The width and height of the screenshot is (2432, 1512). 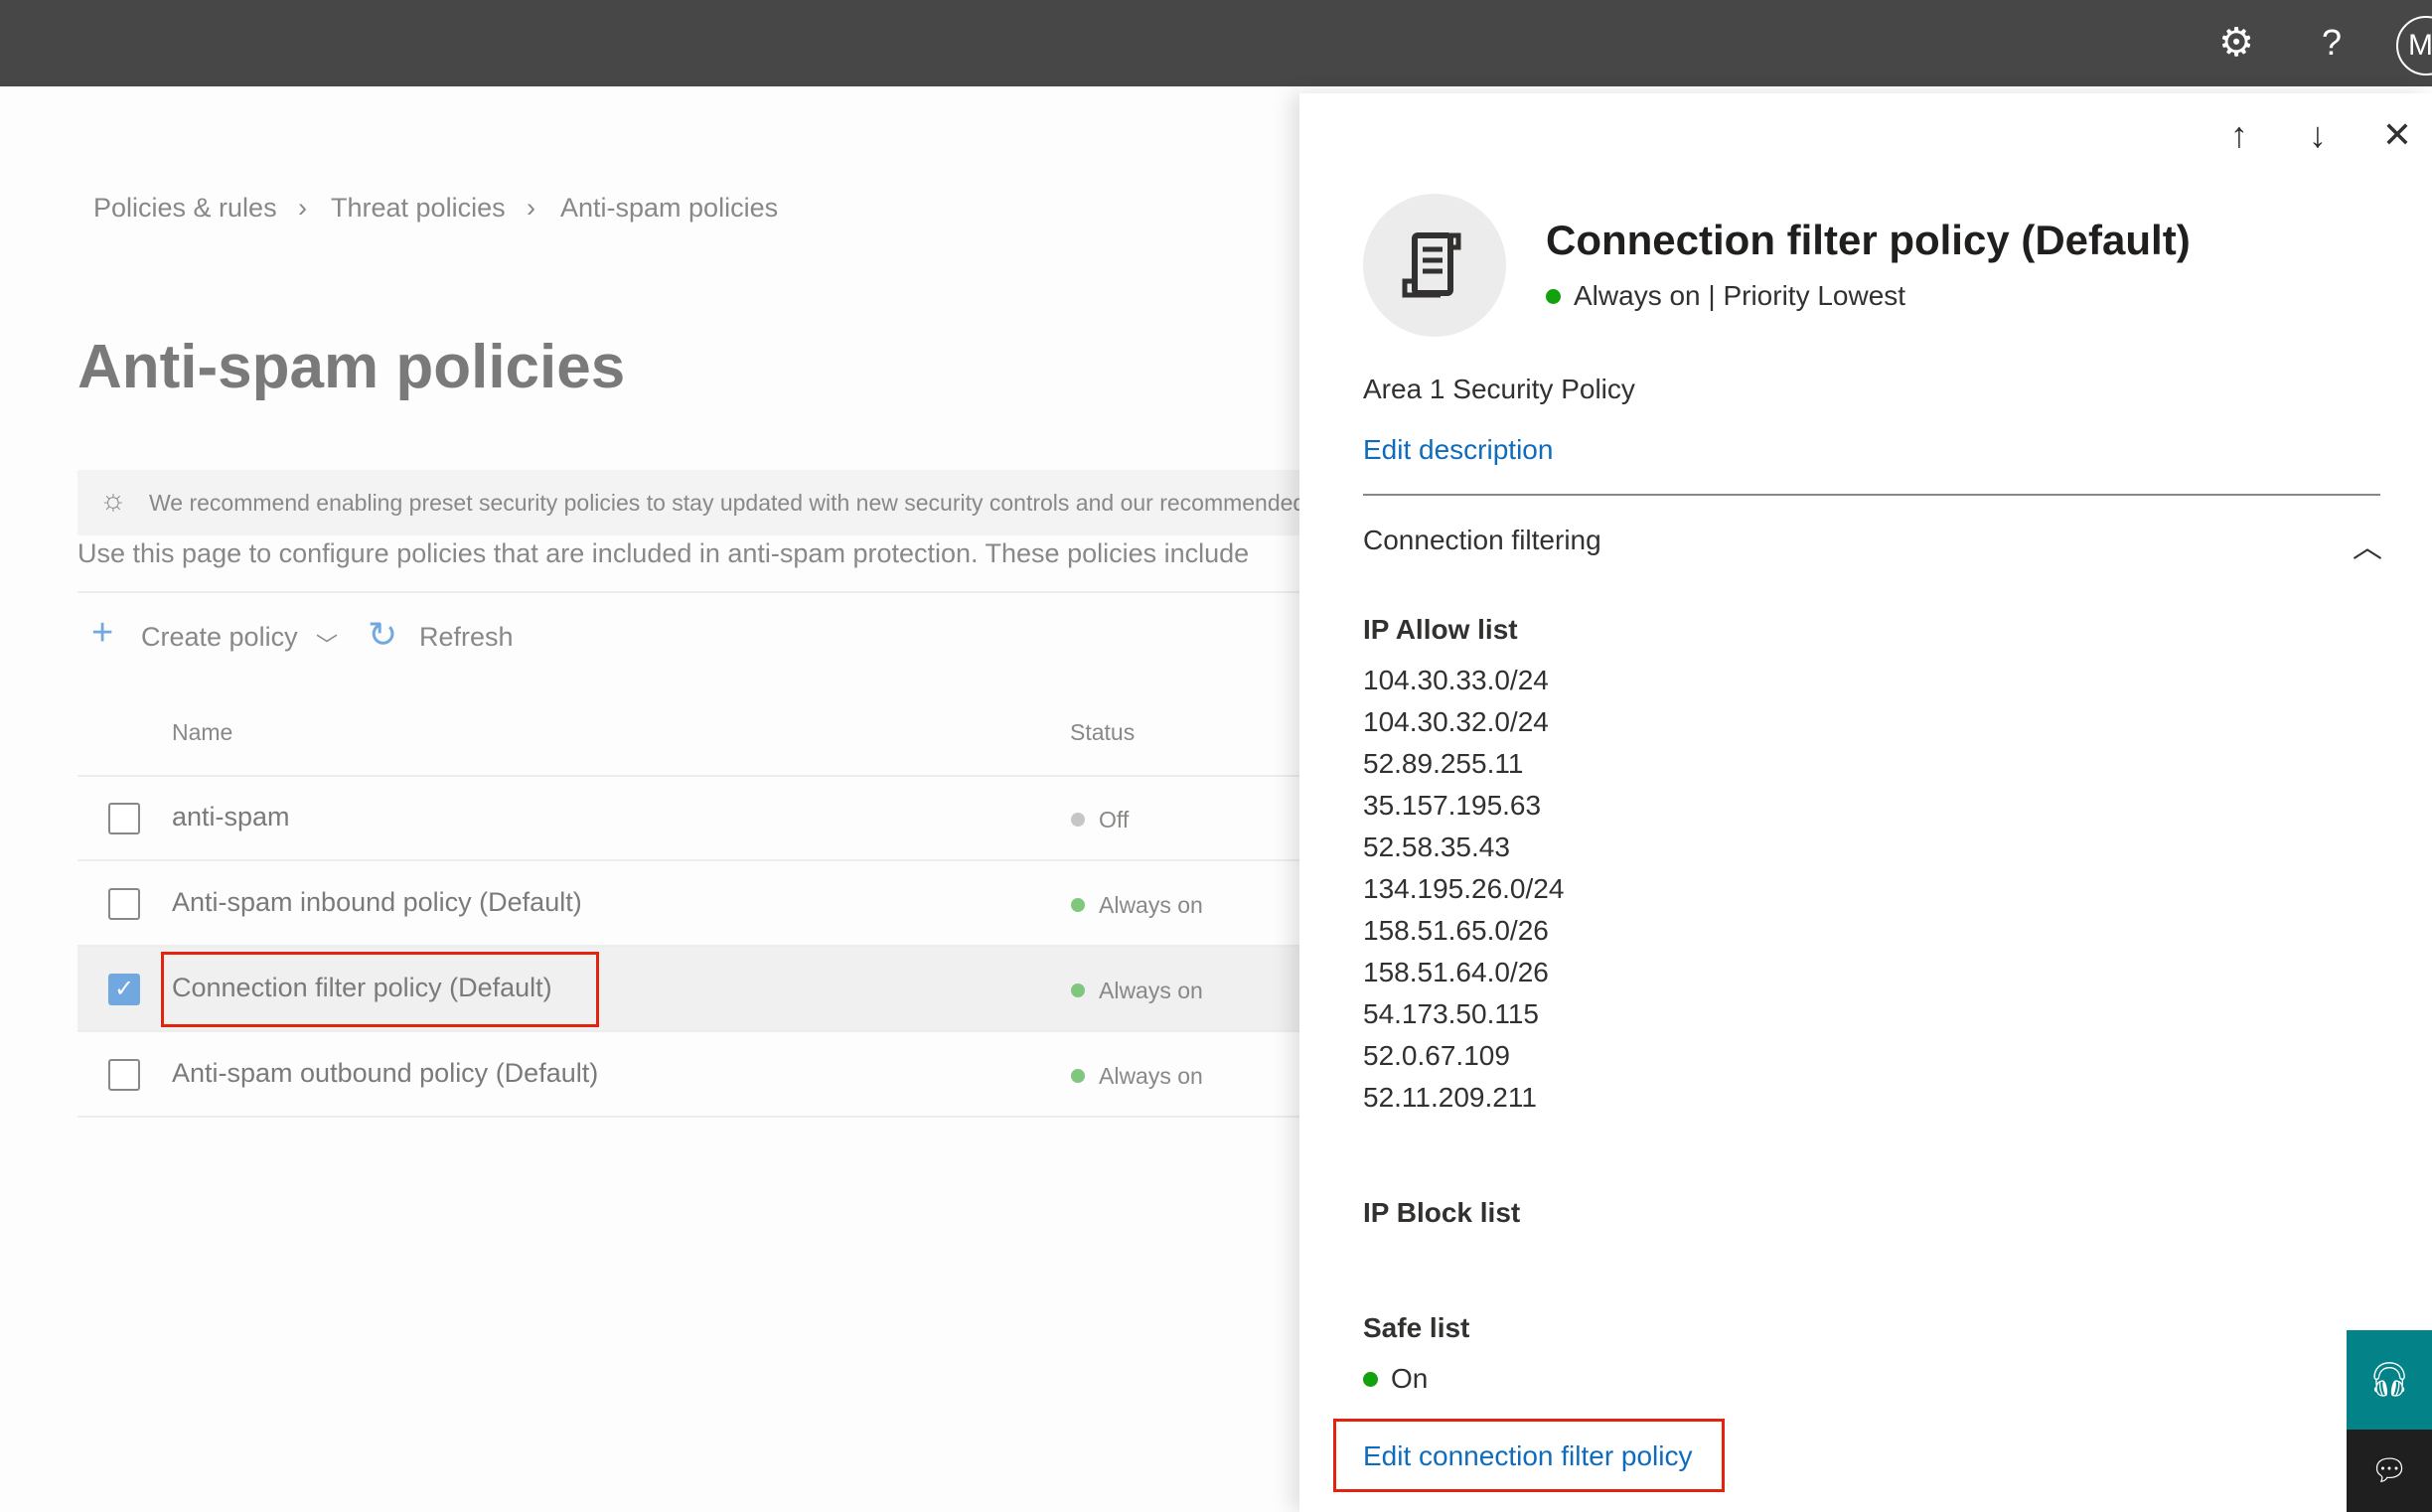 What do you see at coordinates (418, 208) in the screenshot?
I see `breadcrumb-threat-policies: Threat policies` at bounding box center [418, 208].